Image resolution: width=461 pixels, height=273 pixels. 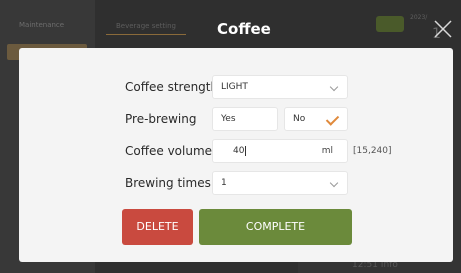 What do you see at coordinates (168, 183) in the screenshot?
I see `brewing-times-label: Brewing times` at bounding box center [168, 183].